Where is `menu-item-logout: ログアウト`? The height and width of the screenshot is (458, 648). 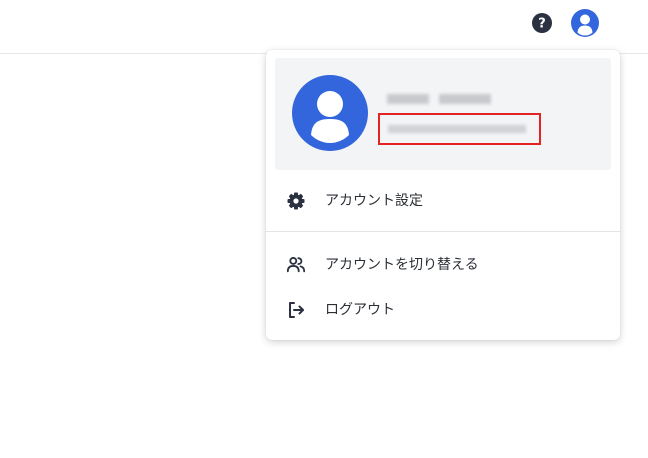
menu-item-logout: ログアウト is located at coordinates (443, 310).